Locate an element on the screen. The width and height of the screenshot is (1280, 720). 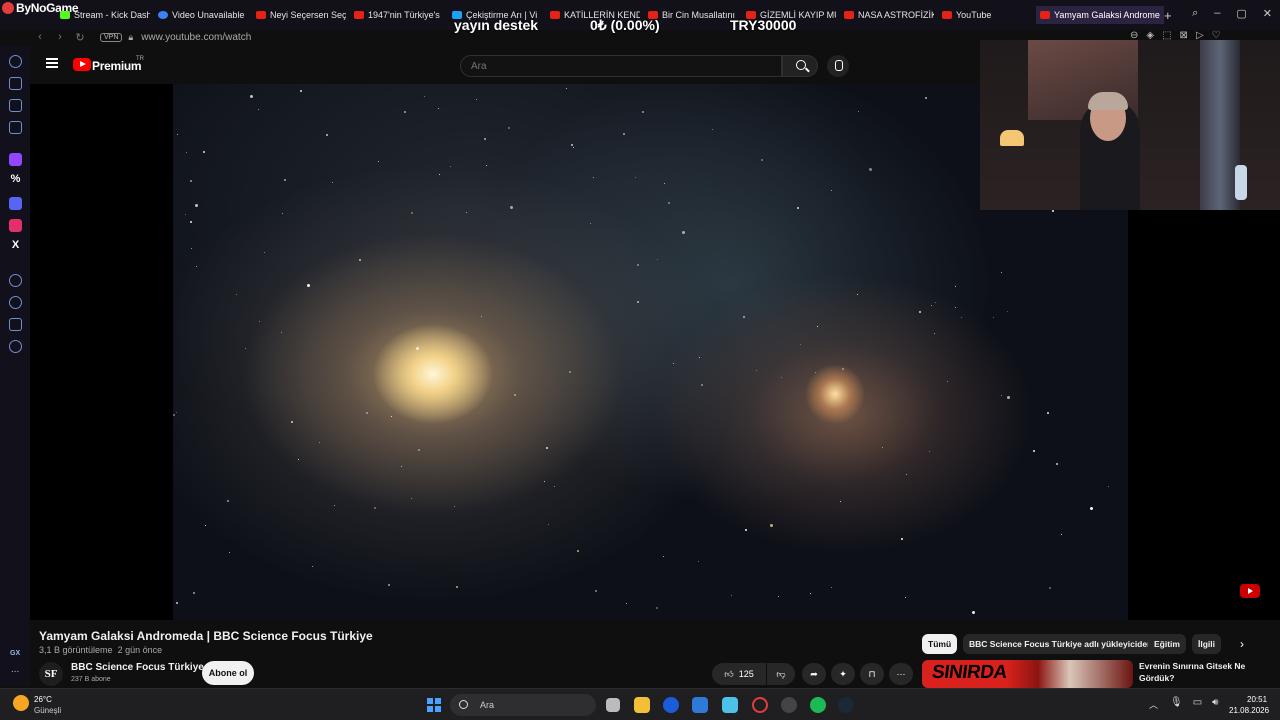
chip-all: Tümü is located at coordinates (940, 644).